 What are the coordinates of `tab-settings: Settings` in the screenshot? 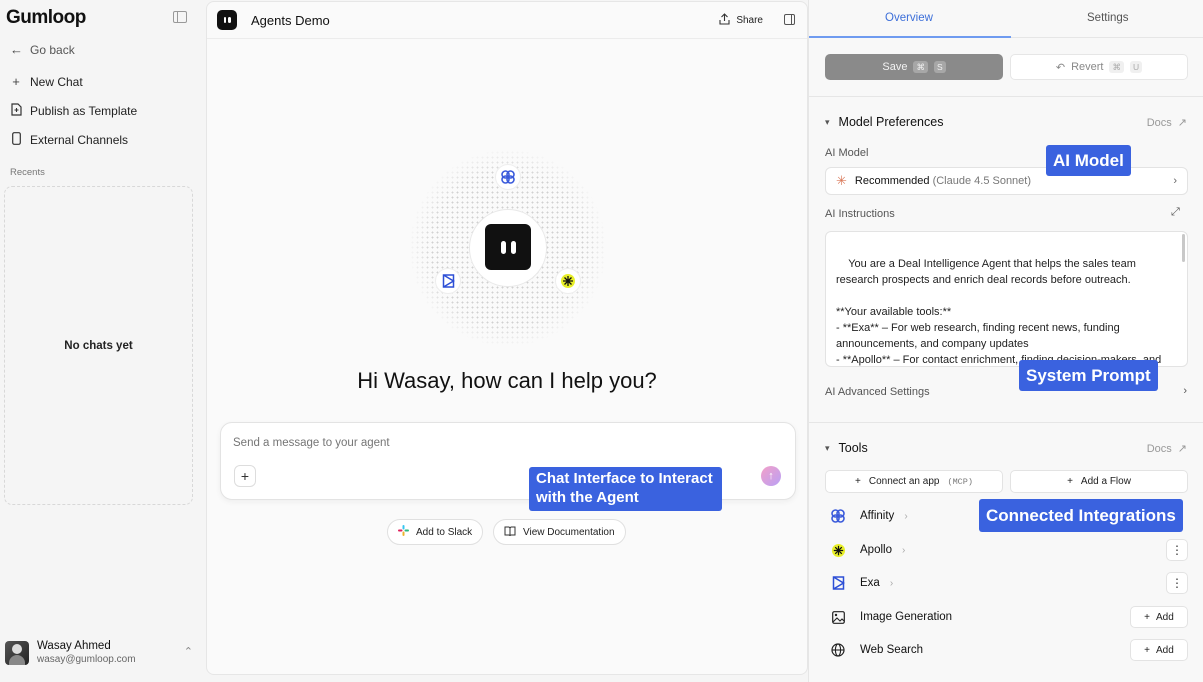 It's located at (1108, 18).